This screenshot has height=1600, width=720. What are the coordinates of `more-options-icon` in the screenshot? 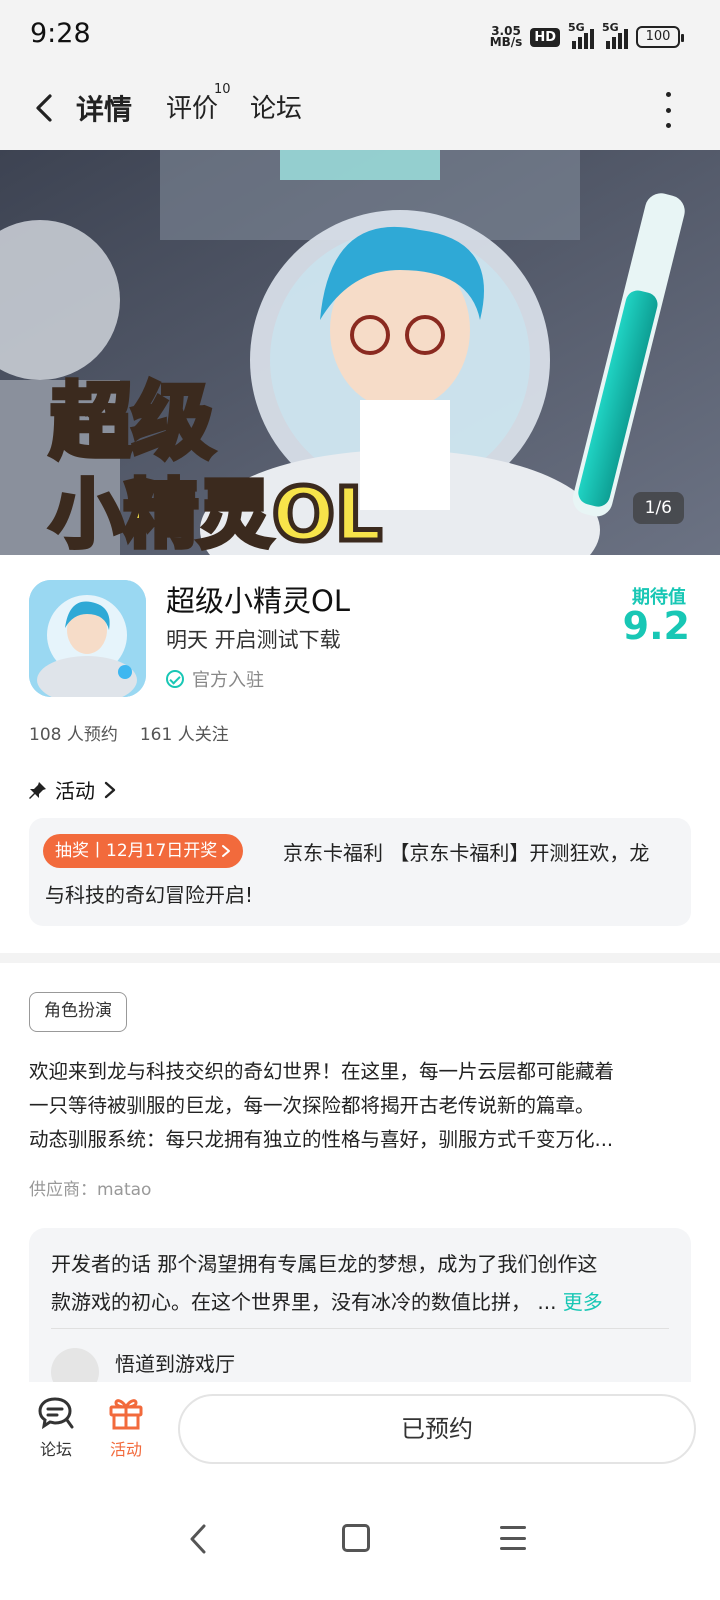 It's located at (668, 110).